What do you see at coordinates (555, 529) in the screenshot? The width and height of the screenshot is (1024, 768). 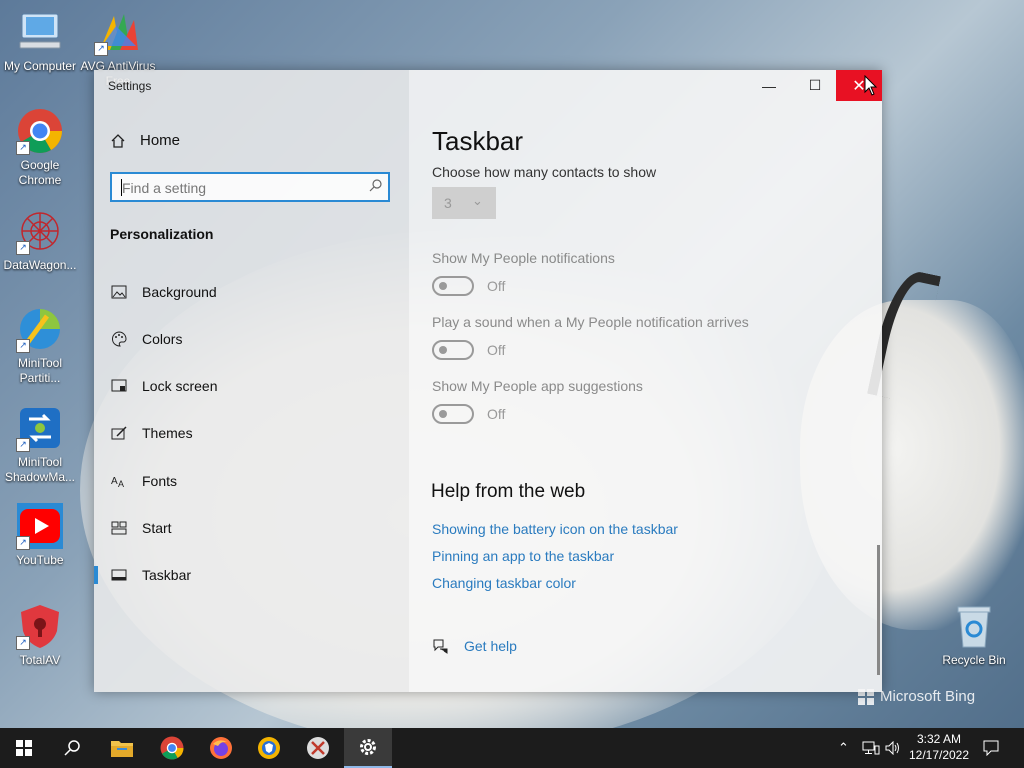 I see `help-link-battery-icon: Showing the battery icon on the taskbar` at bounding box center [555, 529].